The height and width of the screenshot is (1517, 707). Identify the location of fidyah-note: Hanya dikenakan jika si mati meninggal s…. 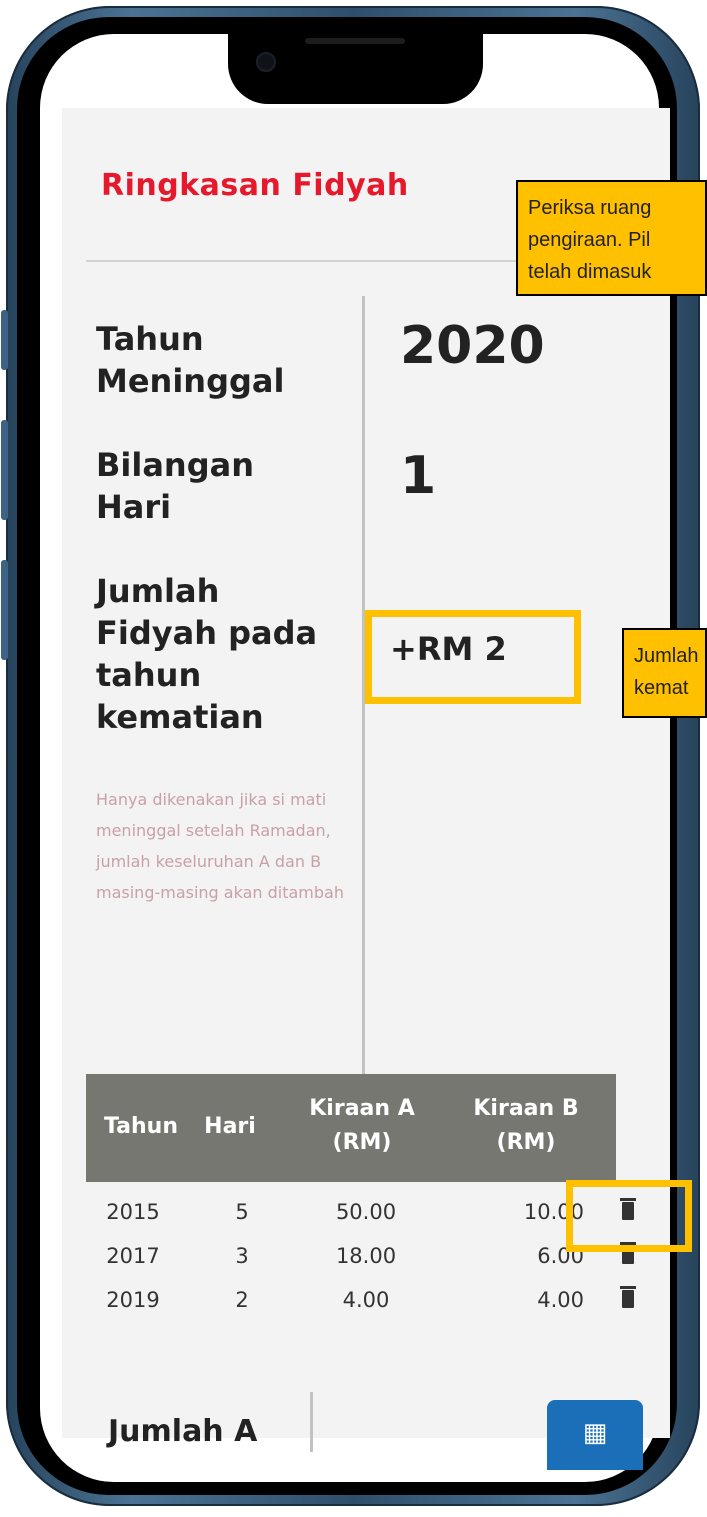
(220, 846).